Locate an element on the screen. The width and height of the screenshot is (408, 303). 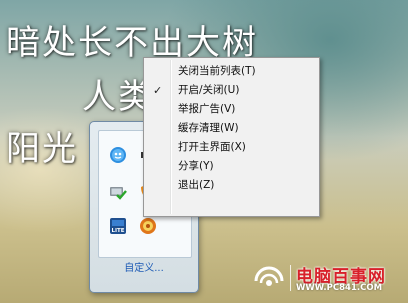
check-icon: ✓ is located at coordinates (158, 90).